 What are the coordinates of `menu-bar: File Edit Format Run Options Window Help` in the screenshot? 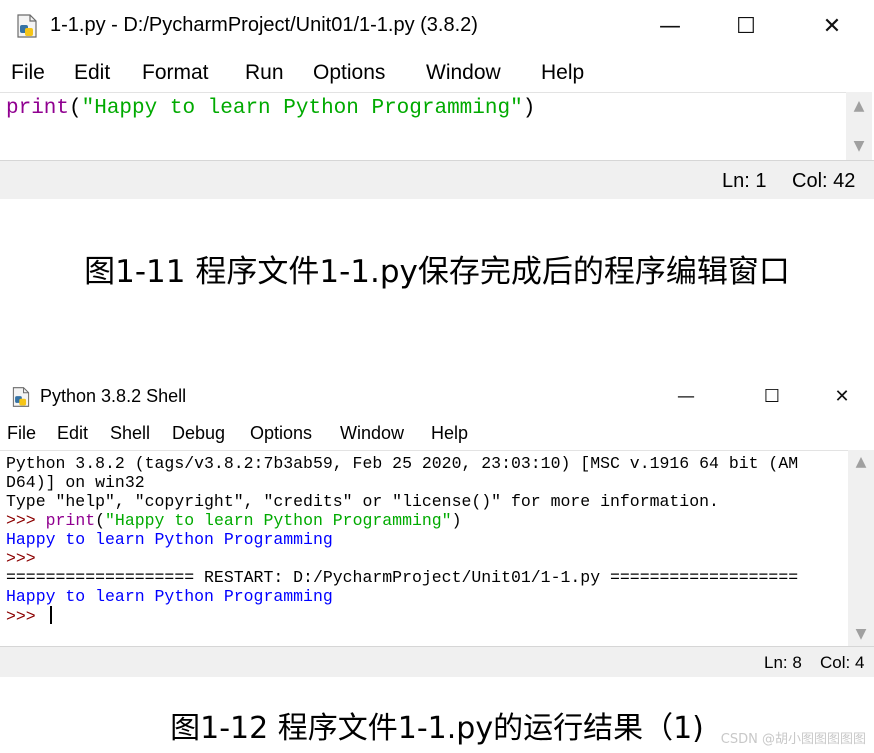 It's located at (437, 74).